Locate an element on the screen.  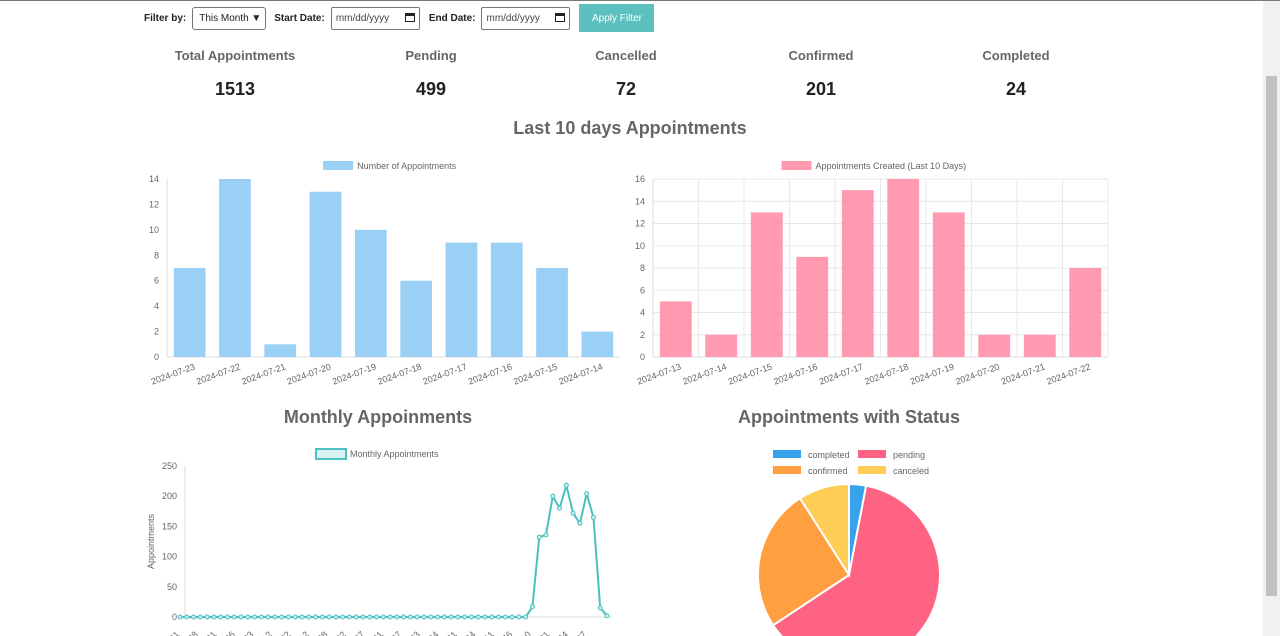
x-tick-label: 11 is located at coordinates (489, 632).